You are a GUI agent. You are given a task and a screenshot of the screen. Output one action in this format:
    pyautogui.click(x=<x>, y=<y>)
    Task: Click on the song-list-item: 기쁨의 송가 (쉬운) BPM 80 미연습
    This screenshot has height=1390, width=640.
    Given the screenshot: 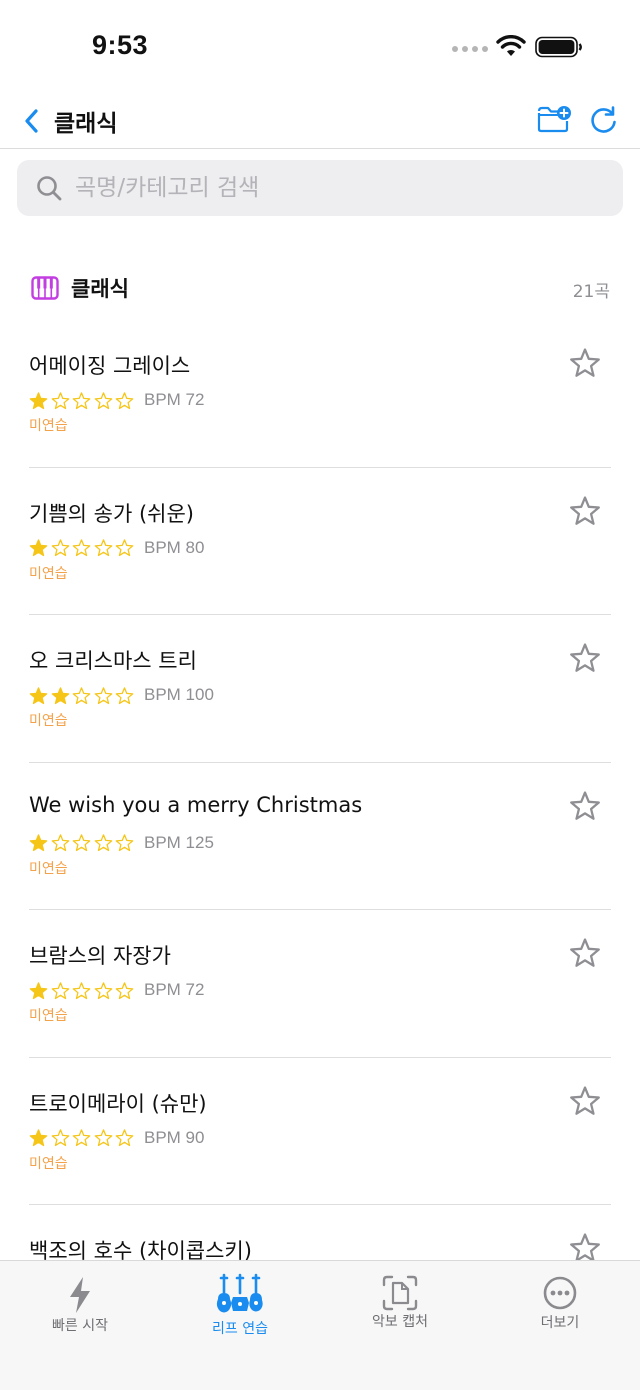 What is the action you would take?
    pyautogui.click(x=320, y=541)
    